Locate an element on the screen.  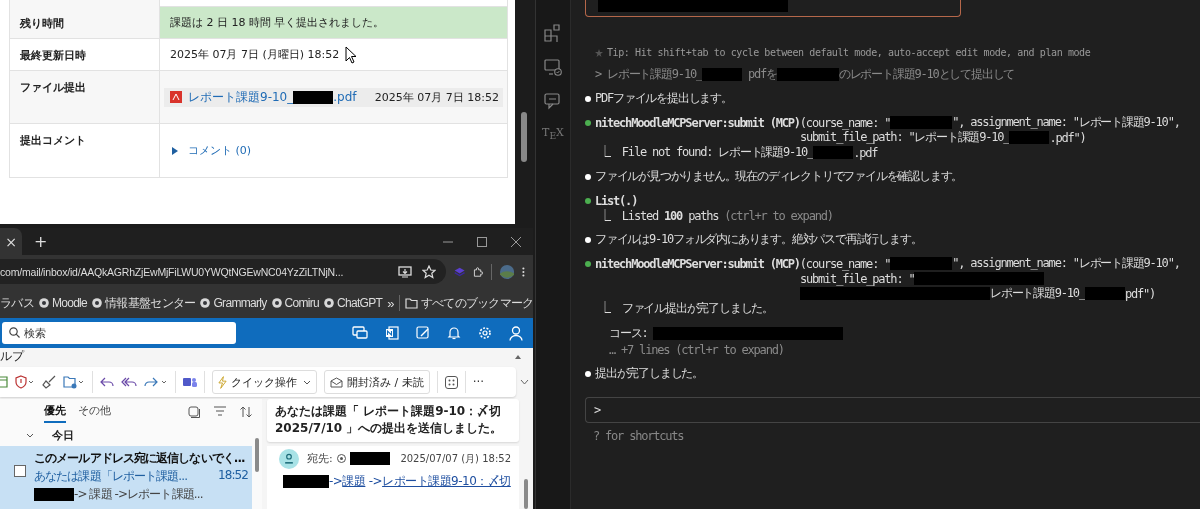
email-date: 2025/07/07 (月) 18:52 is located at coordinates (455, 458).